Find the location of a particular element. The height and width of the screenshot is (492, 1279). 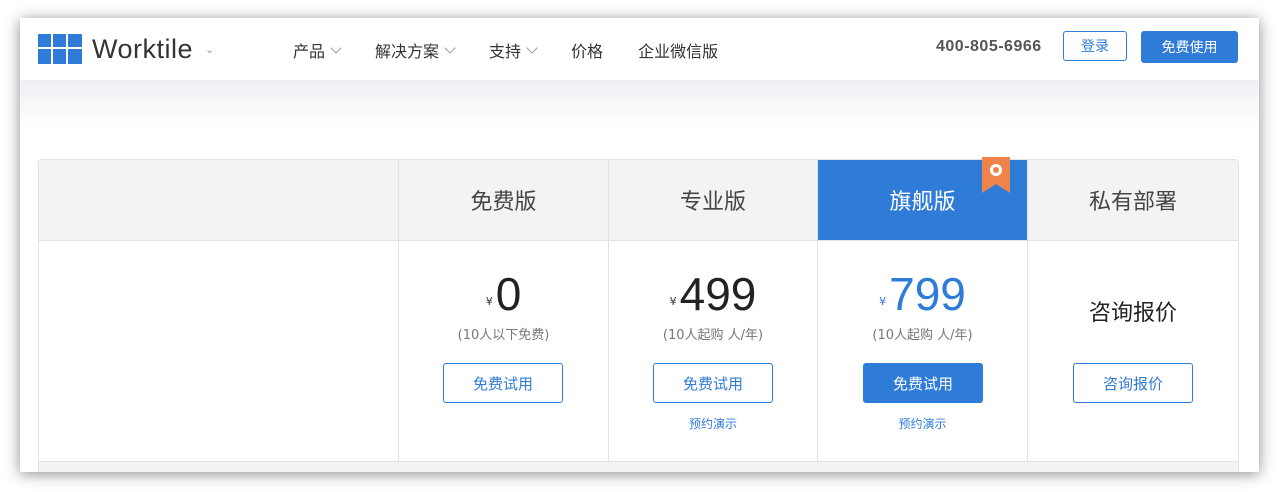

free-use-button: 免费使用 is located at coordinates (1189, 47).